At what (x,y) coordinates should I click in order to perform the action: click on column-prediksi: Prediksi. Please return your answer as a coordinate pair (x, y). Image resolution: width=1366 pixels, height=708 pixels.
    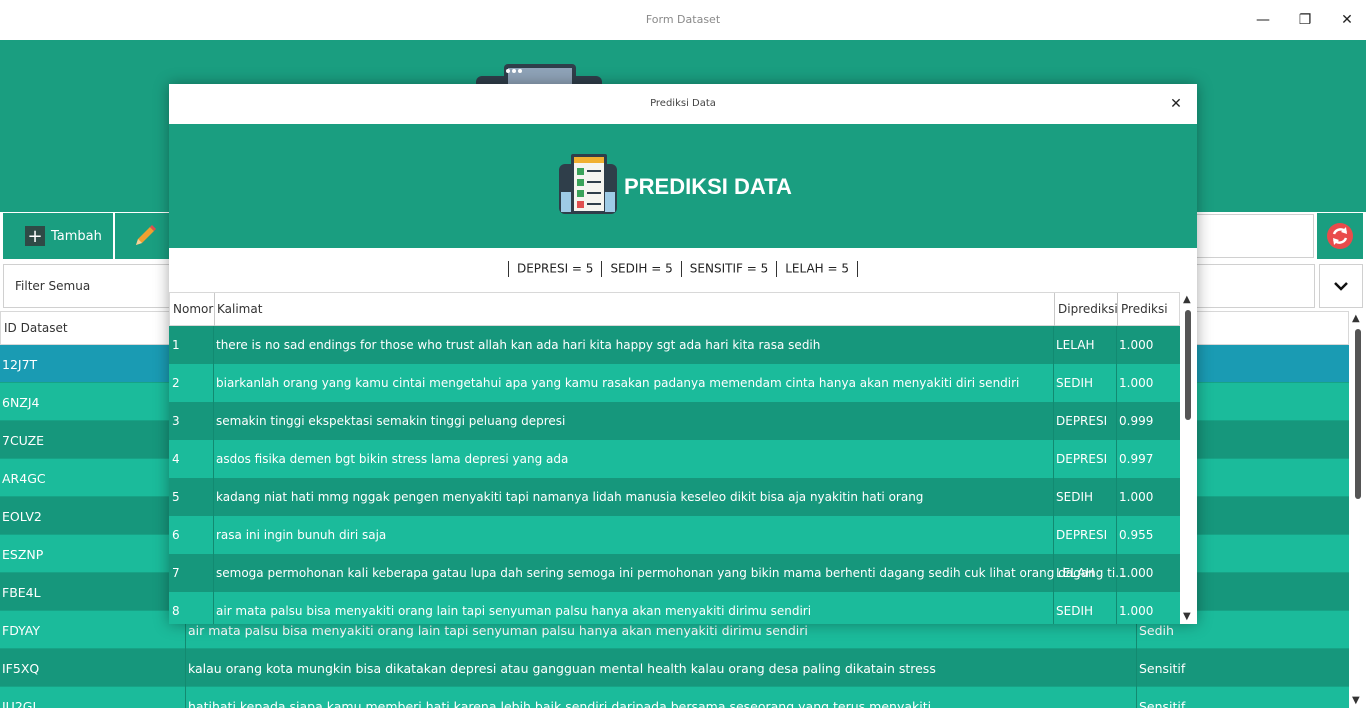
    Looking at the image, I should click on (1144, 309).